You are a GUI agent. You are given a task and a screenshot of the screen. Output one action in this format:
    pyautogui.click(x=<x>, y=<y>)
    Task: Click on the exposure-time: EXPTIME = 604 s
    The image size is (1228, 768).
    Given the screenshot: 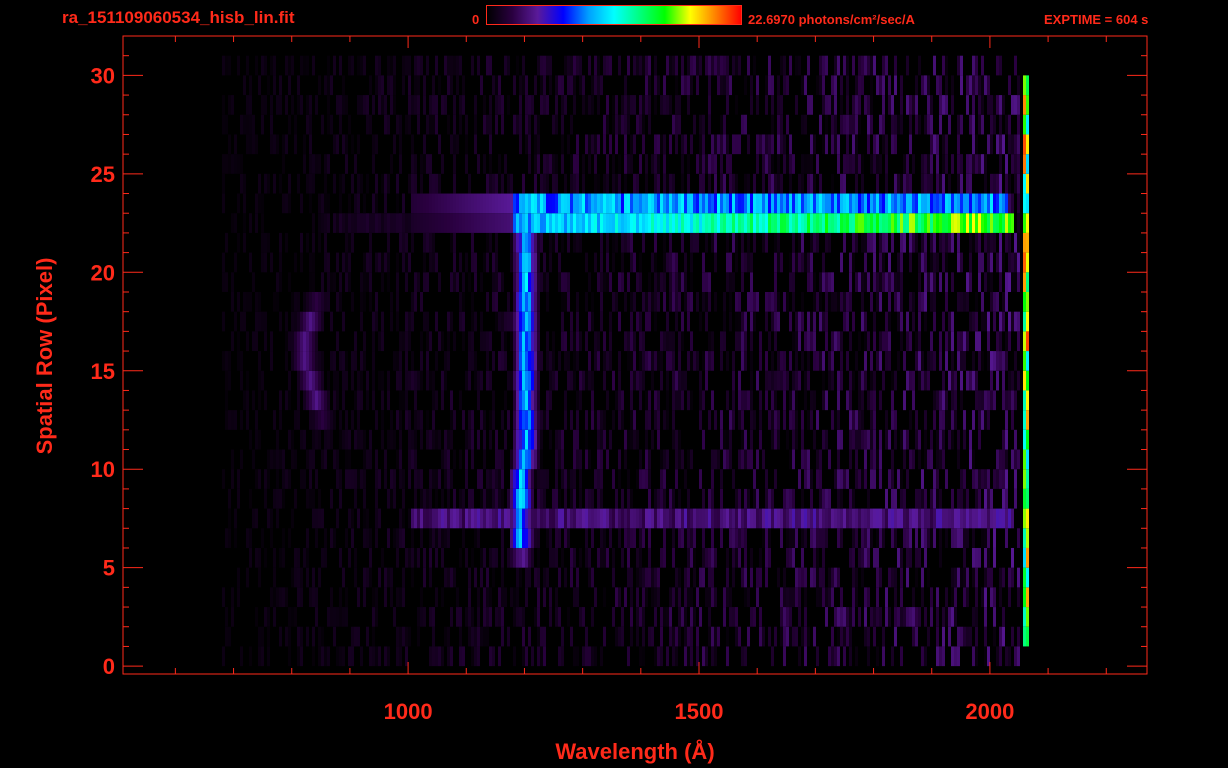 What is the action you would take?
    pyautogui.click(x=1096, y=19)
    